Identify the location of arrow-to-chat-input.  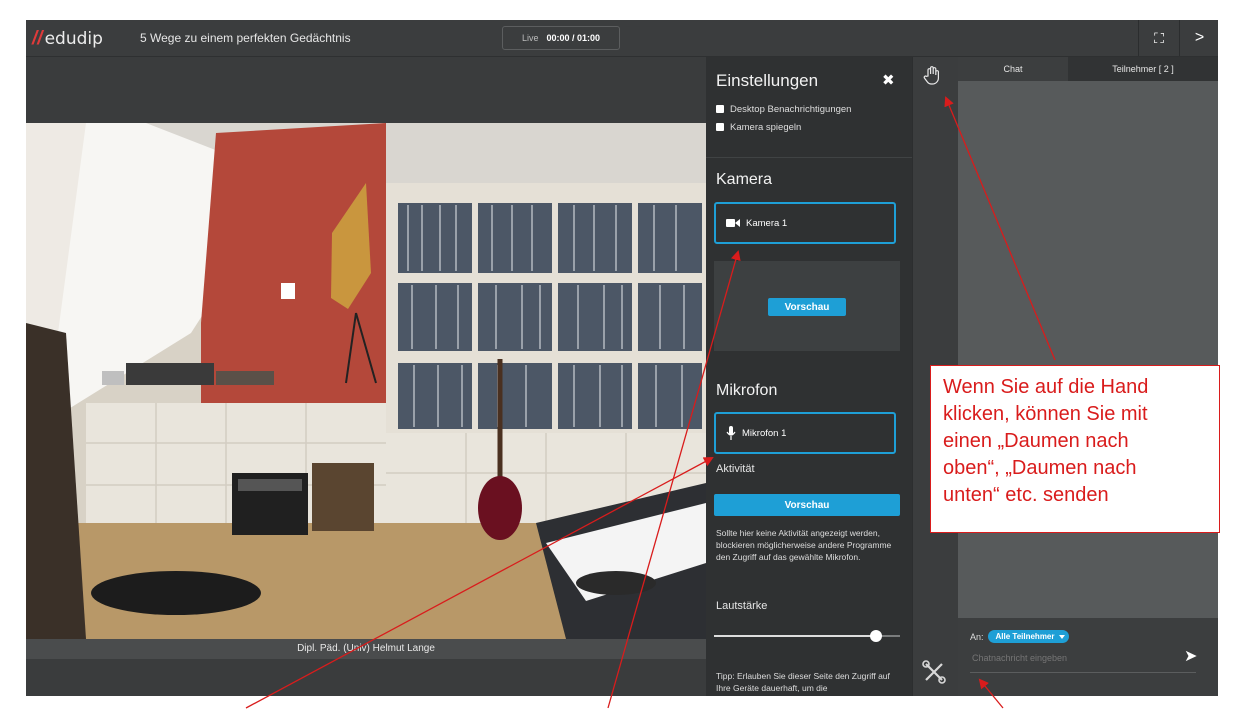
(991, 693).